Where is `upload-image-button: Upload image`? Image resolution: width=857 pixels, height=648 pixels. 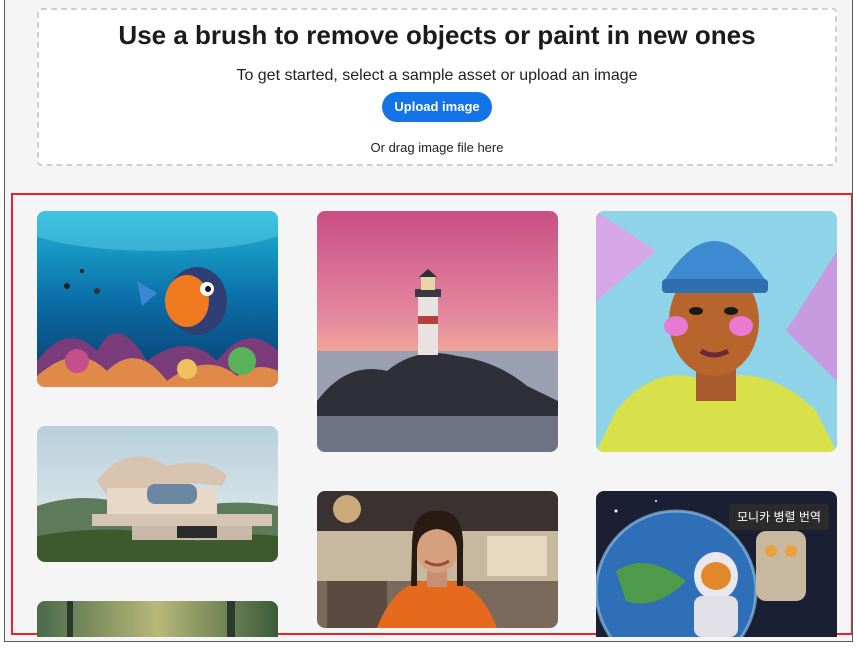
upload-image-button: Upload image is located at coordinates (437, 107).